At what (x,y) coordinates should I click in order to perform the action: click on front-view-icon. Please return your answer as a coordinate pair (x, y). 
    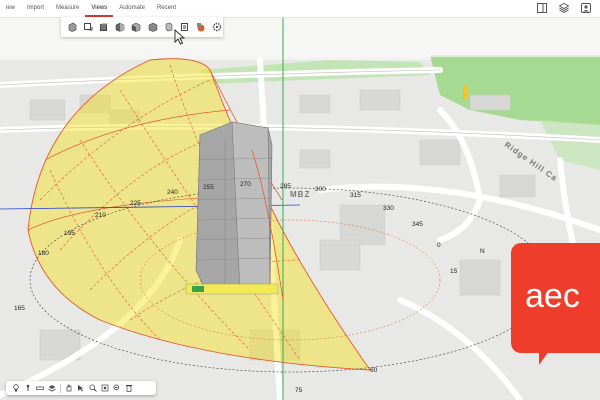
    Looking at the image, I should click on (104, 27).